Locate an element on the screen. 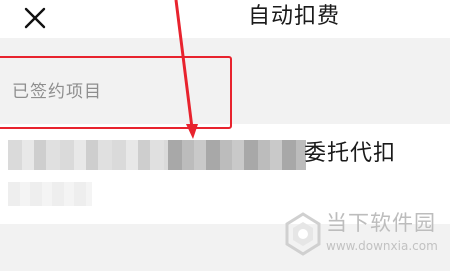 The width and height of the screenshot is (450, 271). blurred-item-name is located at coordinates (157, 155).